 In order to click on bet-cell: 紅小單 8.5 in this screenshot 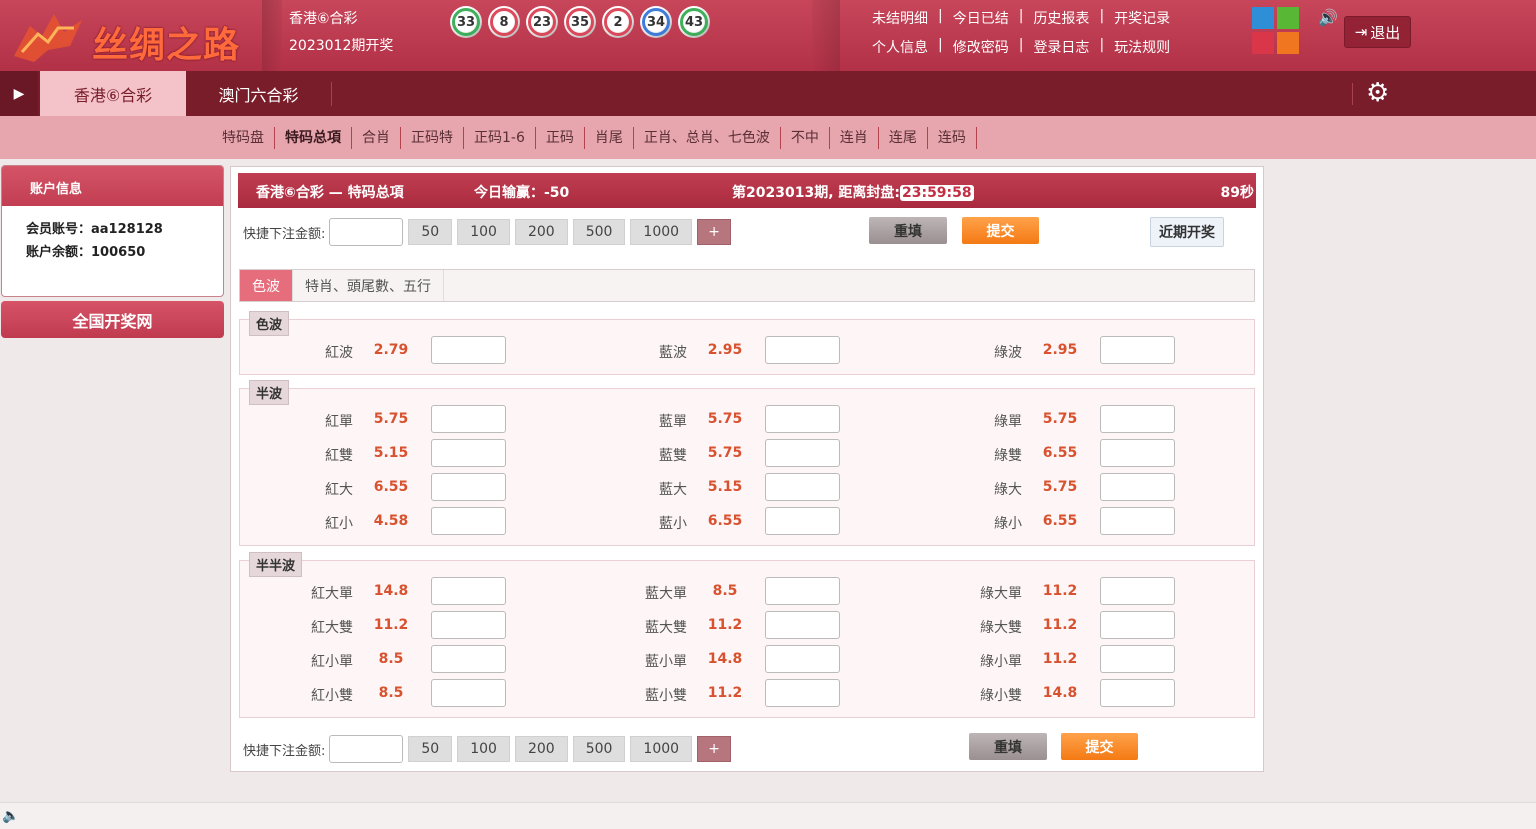, I will do `click(411, 661)`.